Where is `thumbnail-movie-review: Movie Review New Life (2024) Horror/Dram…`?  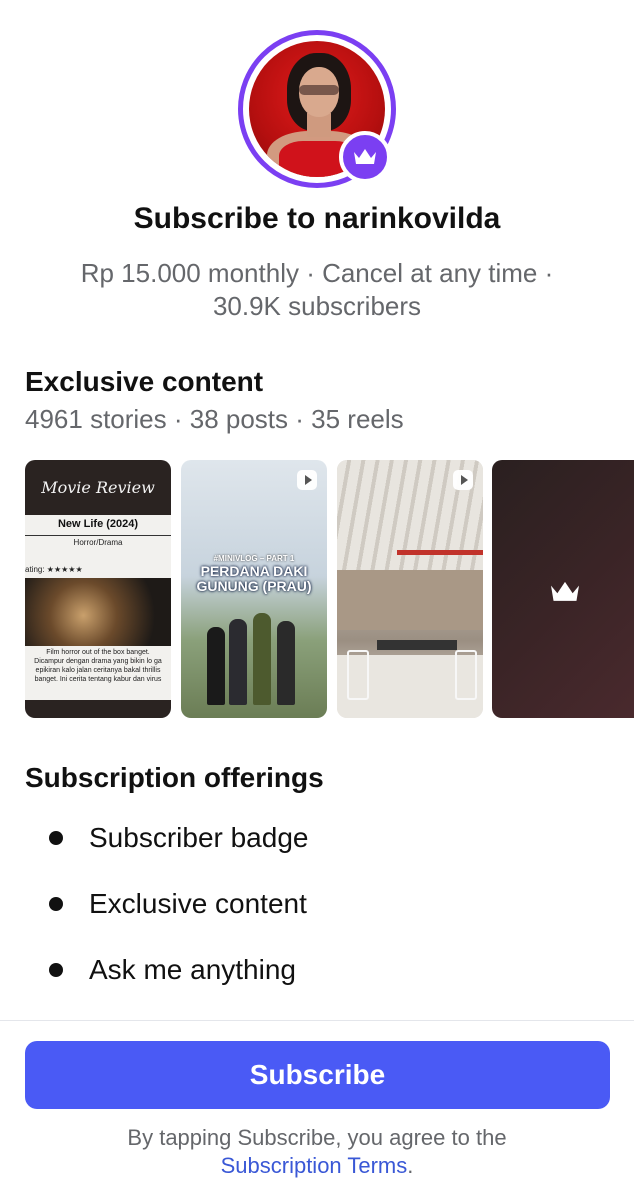
thumbnail-movie-review: Movie Review New Life (2024) Horror/Dram… is located at coordinates (98, 589).